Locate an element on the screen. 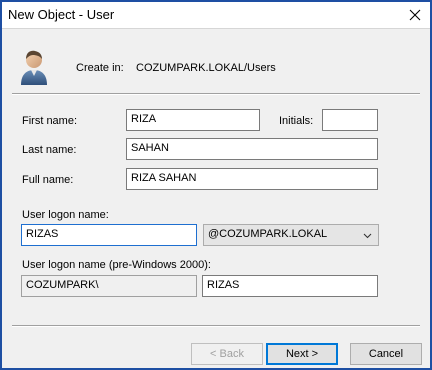 The width and height of the screenshot is (432, 370). first-name-field: RIZA is located at coordinates (193, 120).